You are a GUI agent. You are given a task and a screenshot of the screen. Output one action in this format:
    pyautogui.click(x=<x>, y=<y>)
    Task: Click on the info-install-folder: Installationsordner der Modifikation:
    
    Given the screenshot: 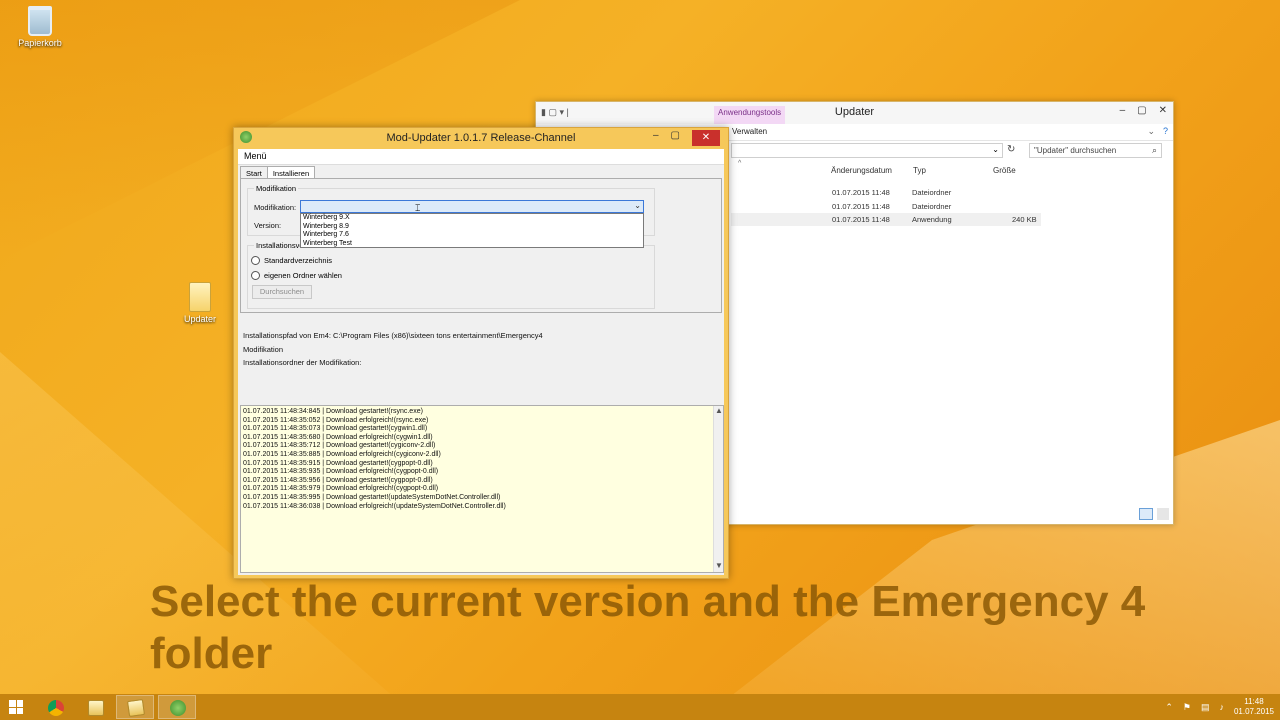 What is the action you would take?
    pyautogui.click(x=302, y=362)
    